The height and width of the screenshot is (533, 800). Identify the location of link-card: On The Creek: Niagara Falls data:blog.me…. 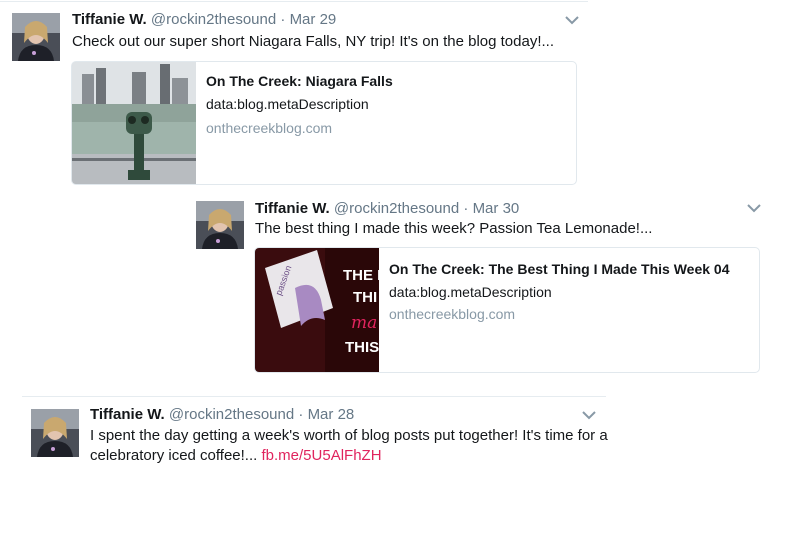
(324, 123).